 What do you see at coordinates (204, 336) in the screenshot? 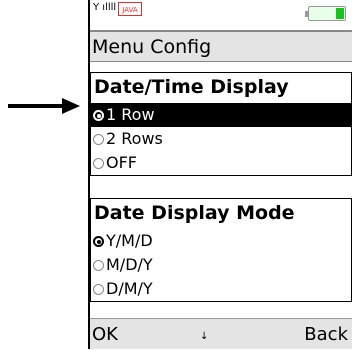
I see `scroll-down-icon: ↓` at bounding box center [204, 336].